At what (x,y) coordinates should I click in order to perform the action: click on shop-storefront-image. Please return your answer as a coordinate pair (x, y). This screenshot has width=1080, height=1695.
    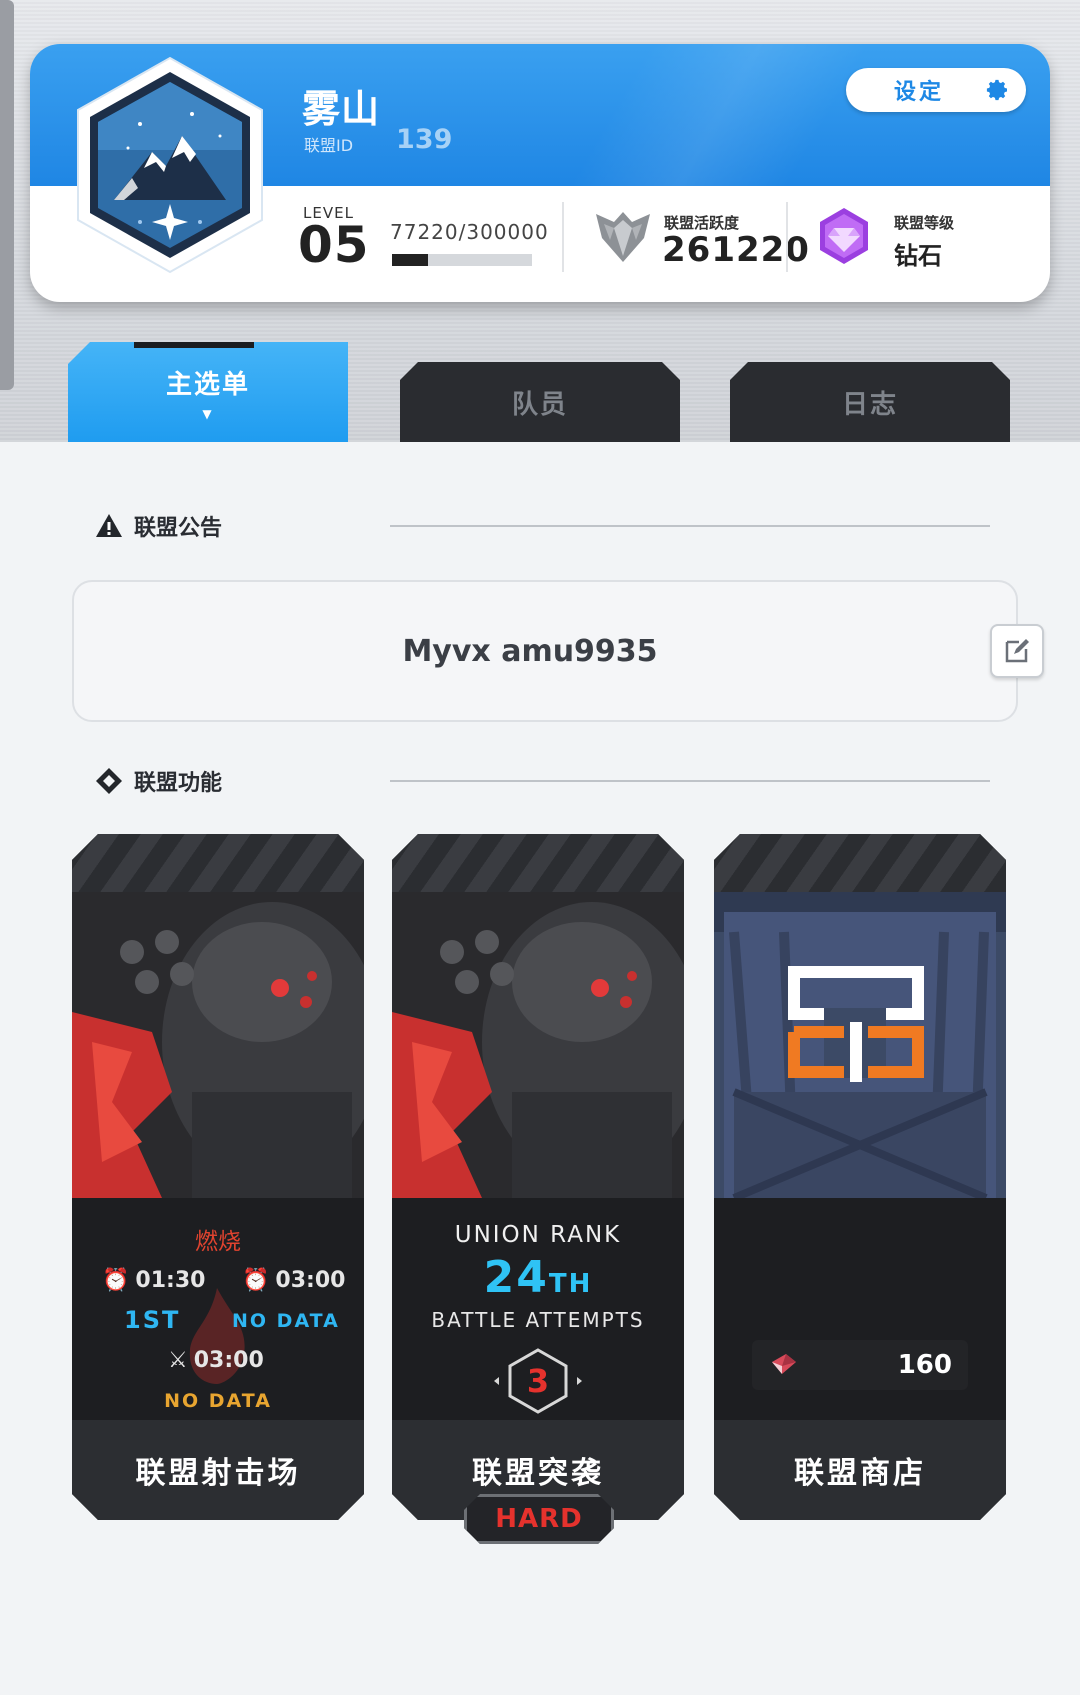
    Looking at the image, I should click on (860, 1045).